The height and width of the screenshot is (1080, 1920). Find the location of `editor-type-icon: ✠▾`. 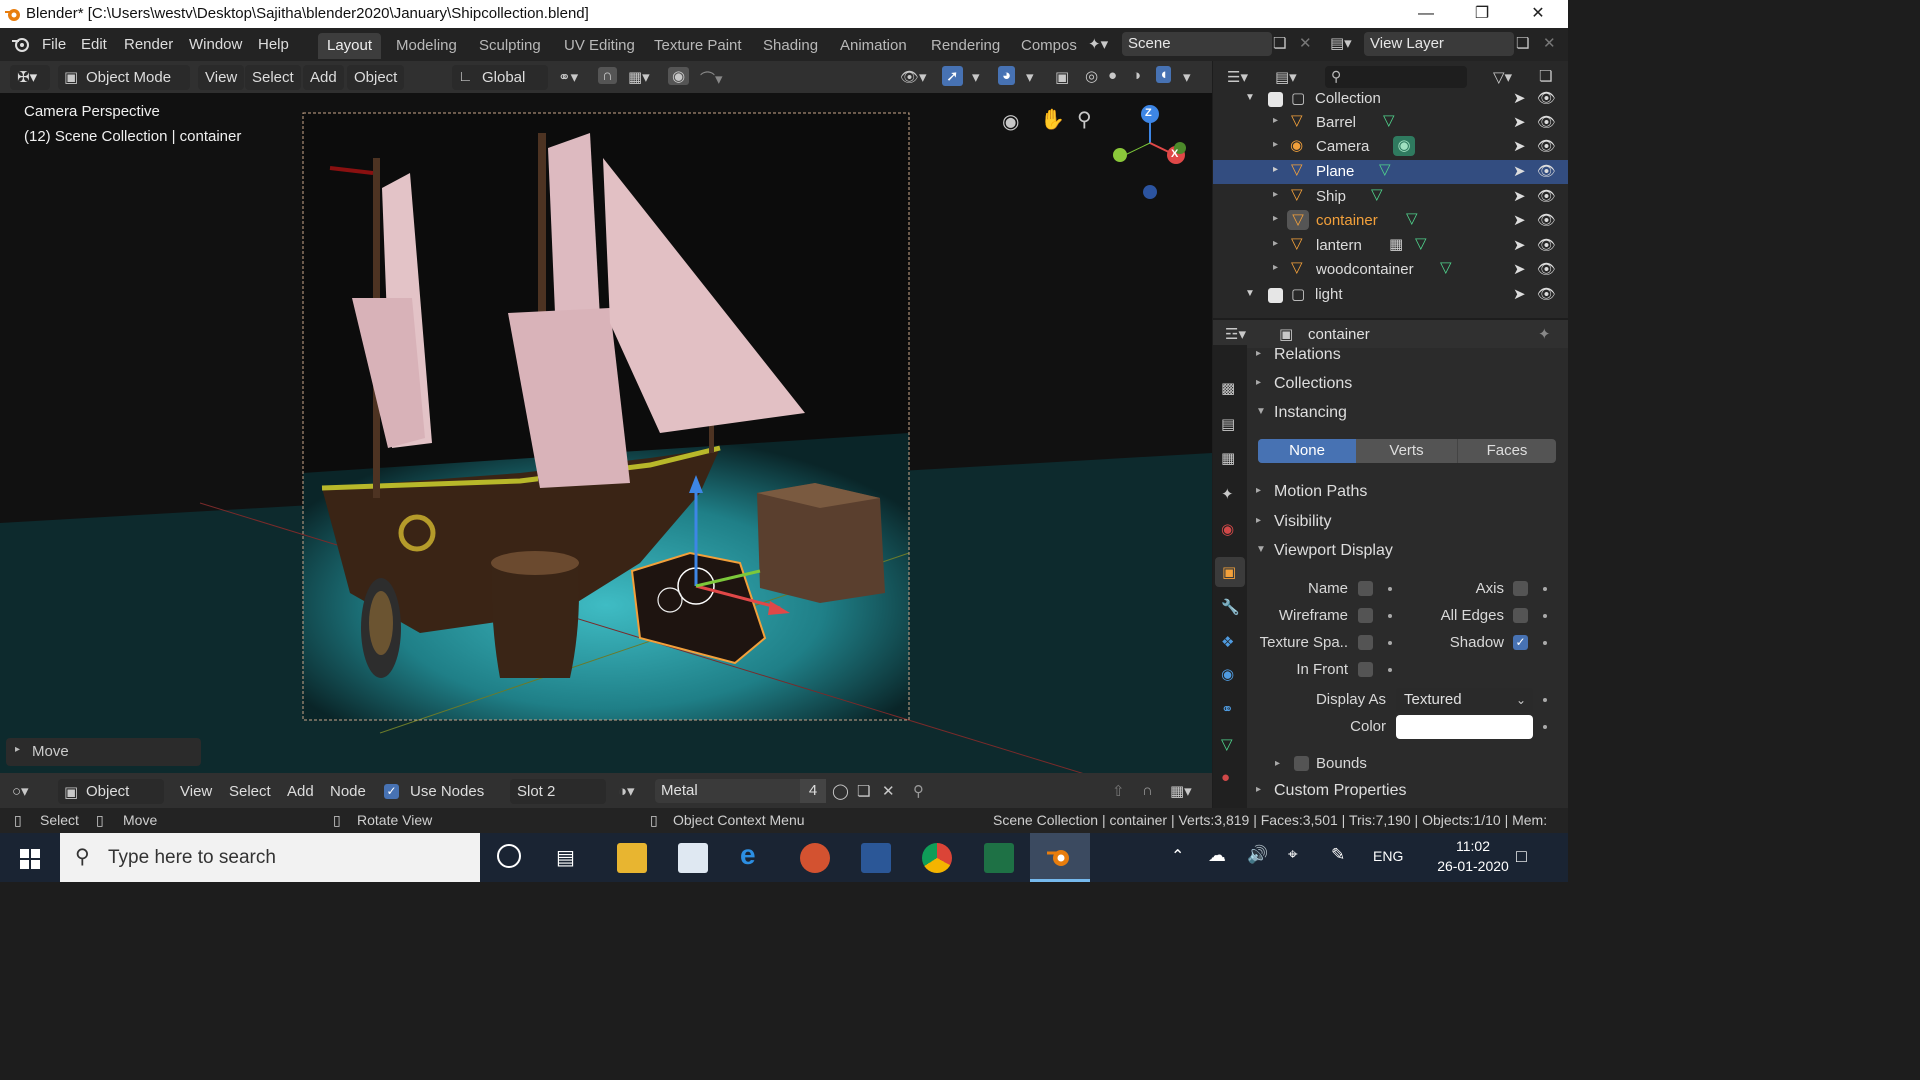

editor-type-icon: ✠▾ is located at coordinates (30, 77).